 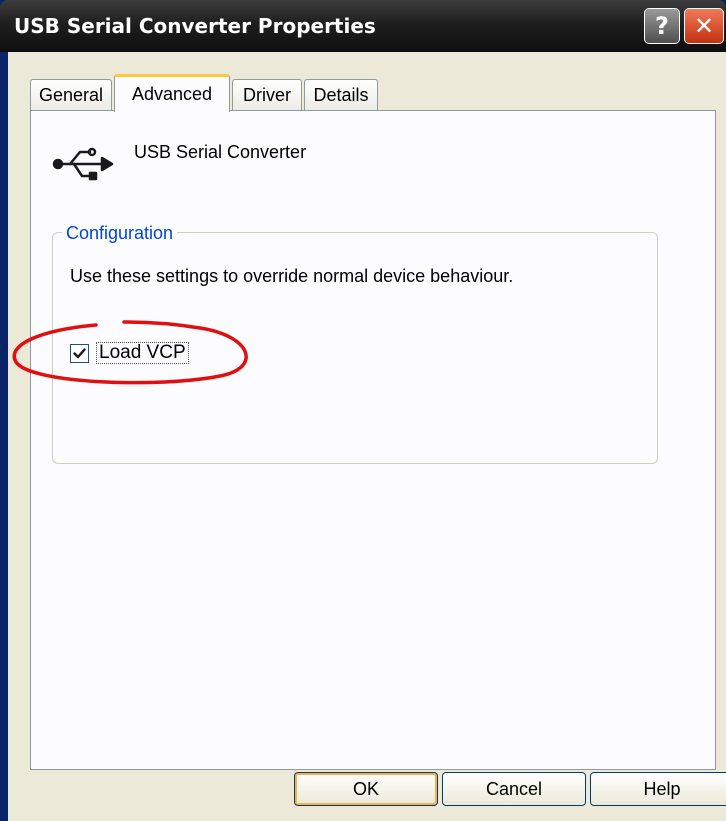 I want to click on tab-details-label: Details, so click(x=341, y=95).